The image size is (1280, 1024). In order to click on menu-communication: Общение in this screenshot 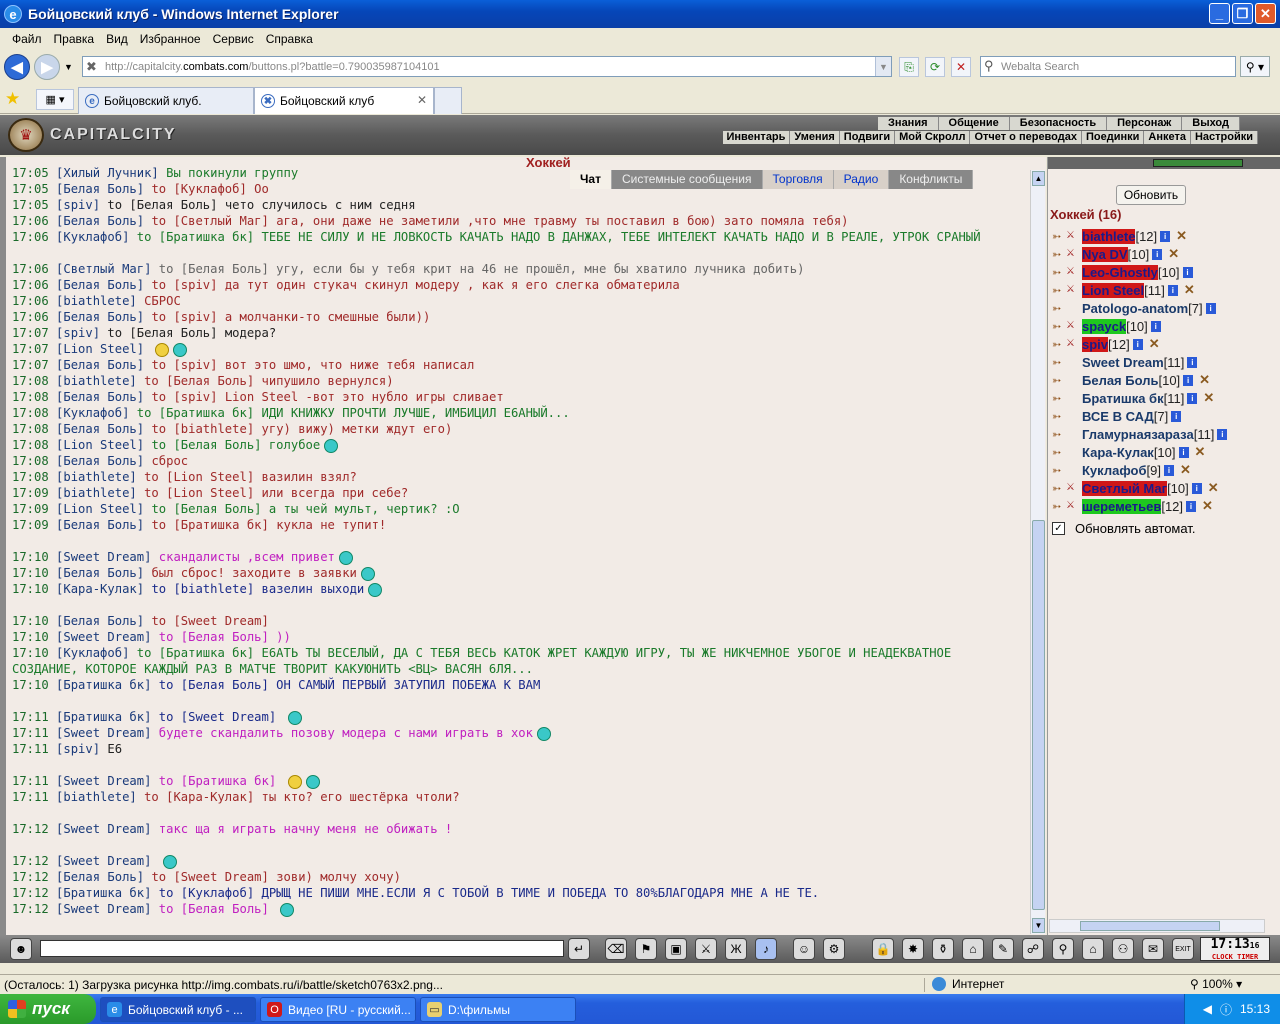, I will do `click(974, 123)`.